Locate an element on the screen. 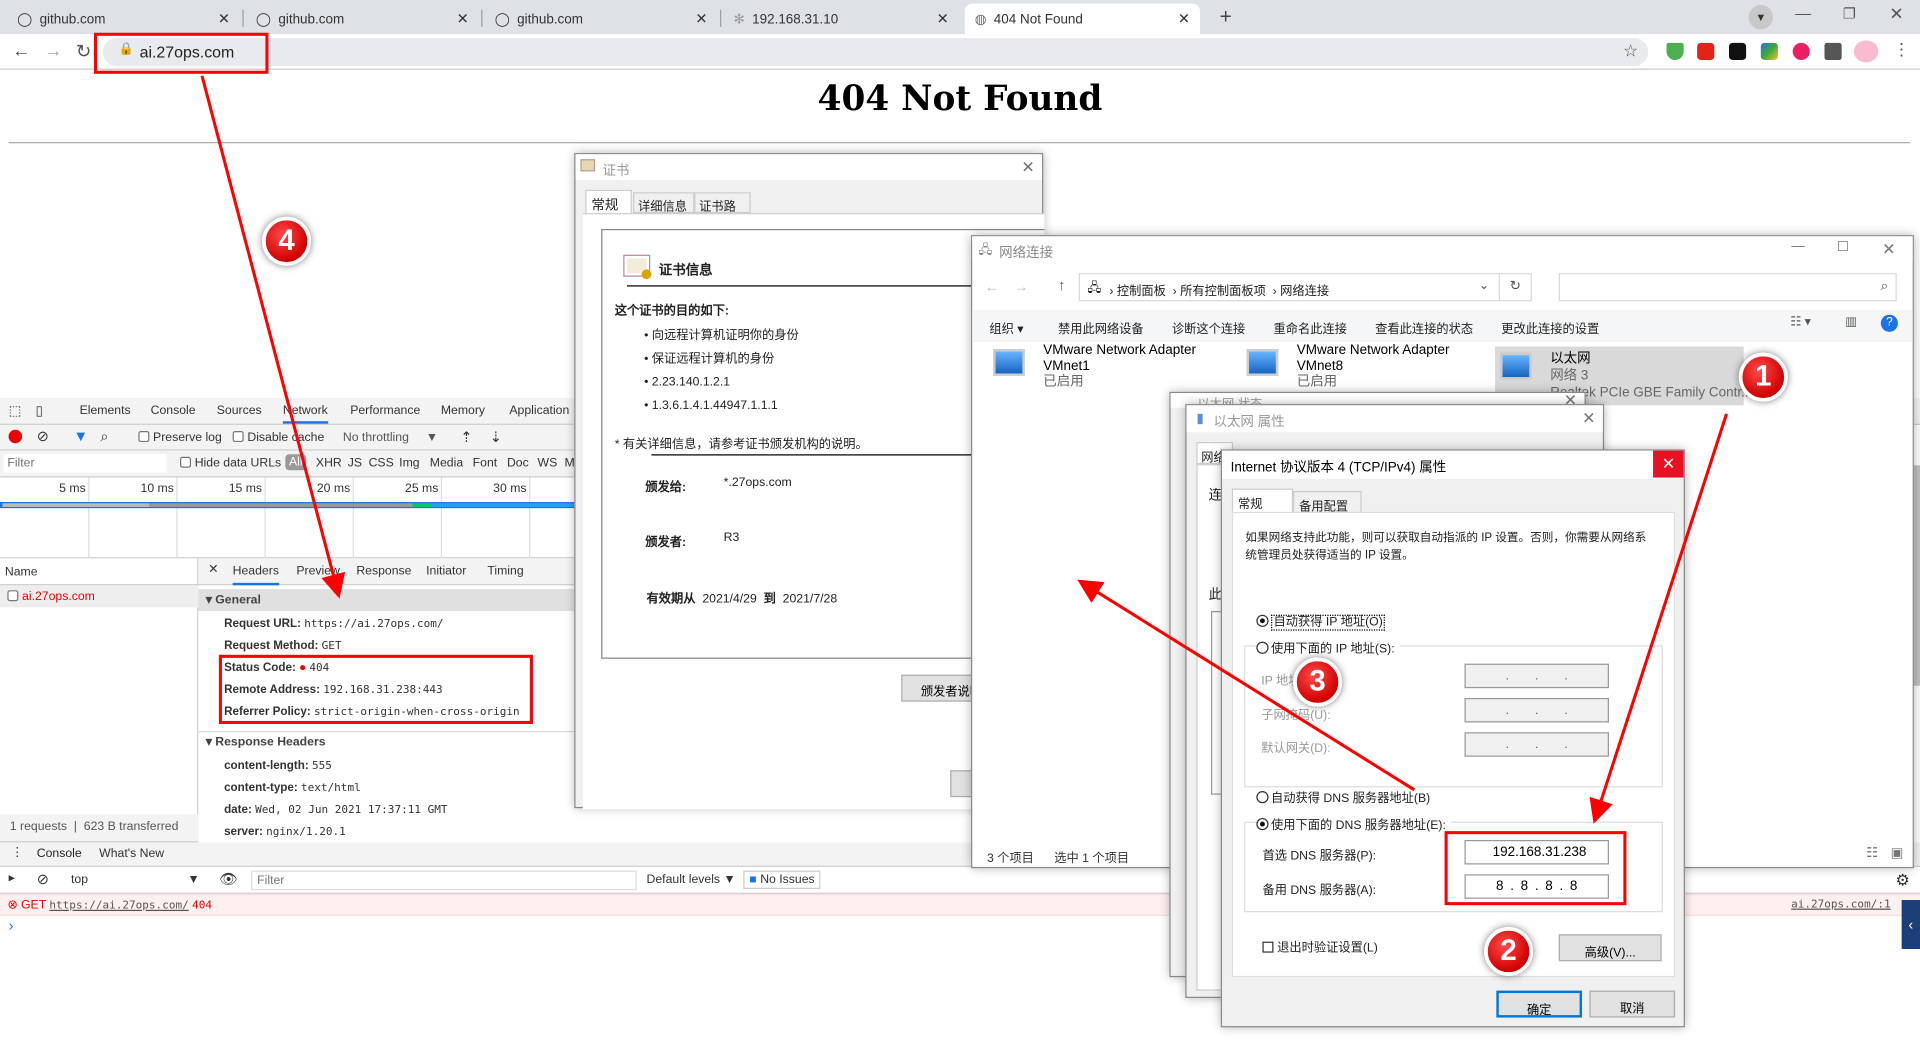 This screenshot has height=1040, width=1920. highlight-status-box is located at coordinates (375, 689).